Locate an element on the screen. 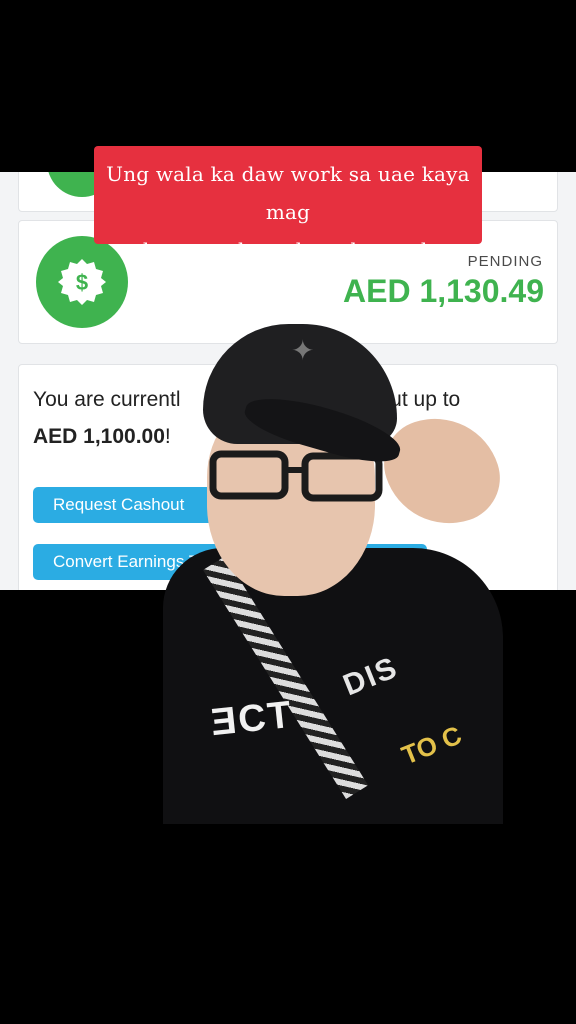  caption-line-2: hanap nalang daw ako work is located at coordinates (288, 250).